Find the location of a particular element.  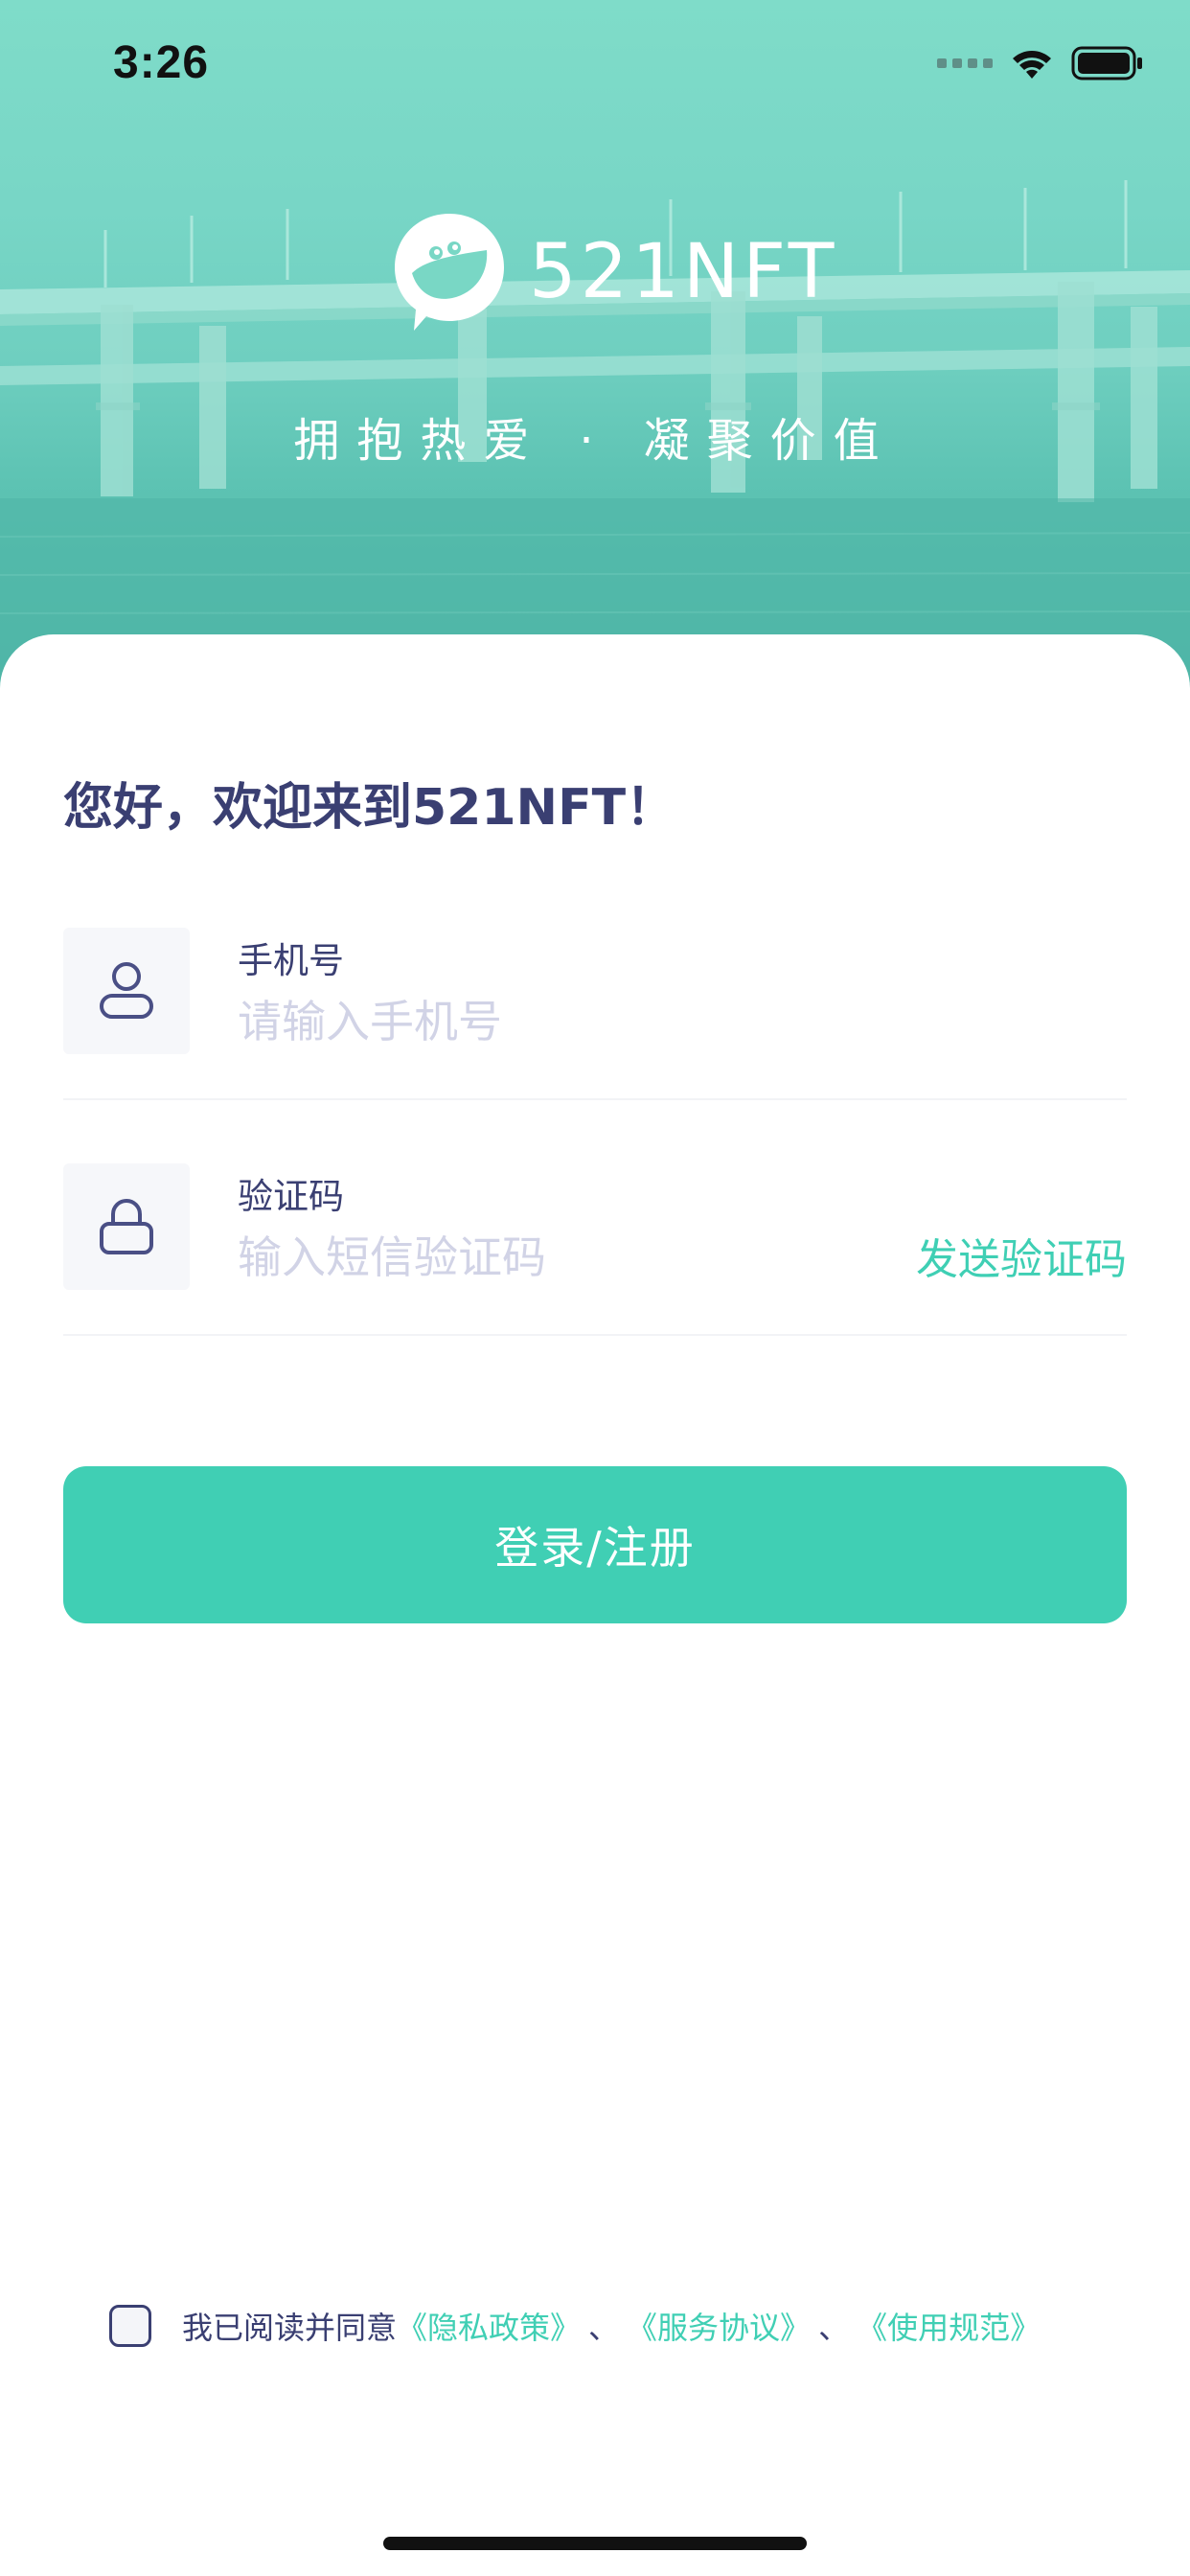

code-label: 验证码 is located at coordinates (291, 1196).